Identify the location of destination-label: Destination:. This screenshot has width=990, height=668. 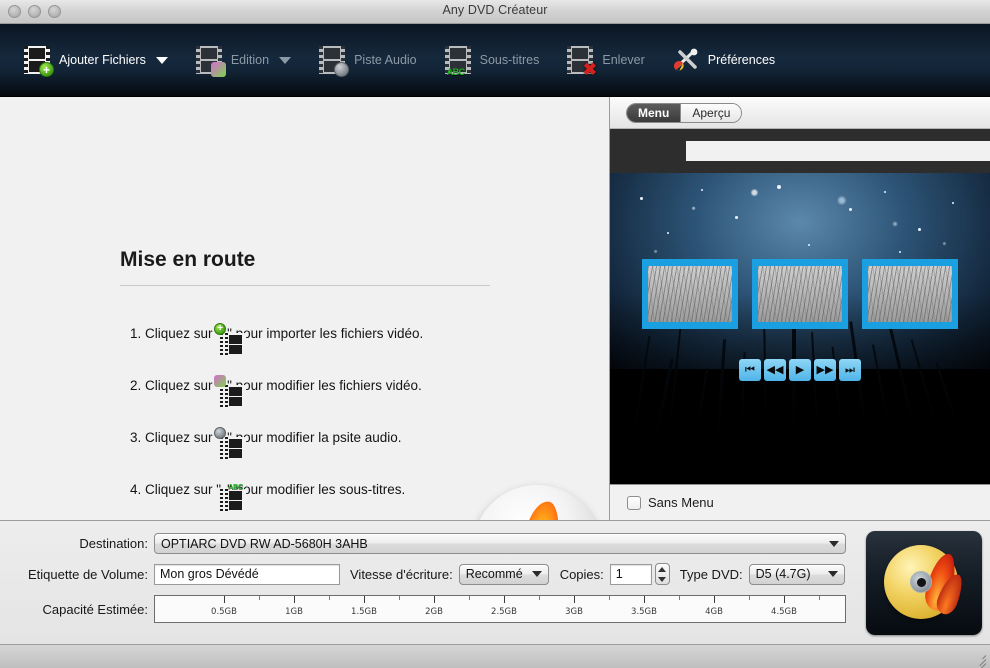
(113, 543).